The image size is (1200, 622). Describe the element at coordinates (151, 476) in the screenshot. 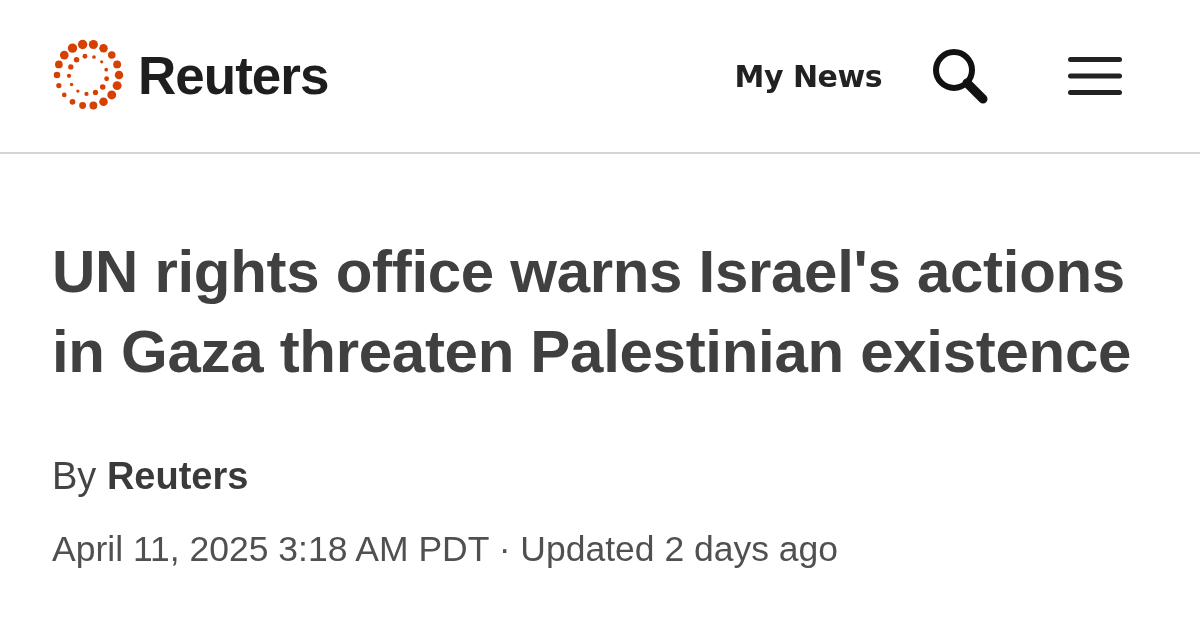

I see `article-byline: By Reuters` at that location.